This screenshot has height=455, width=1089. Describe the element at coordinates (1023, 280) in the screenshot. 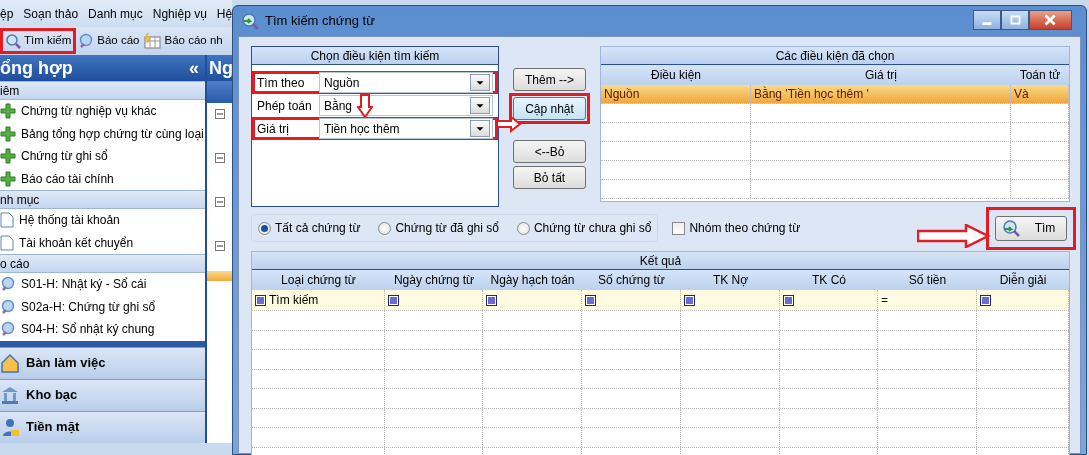

I see `column-header: Diễn giải` at that location.